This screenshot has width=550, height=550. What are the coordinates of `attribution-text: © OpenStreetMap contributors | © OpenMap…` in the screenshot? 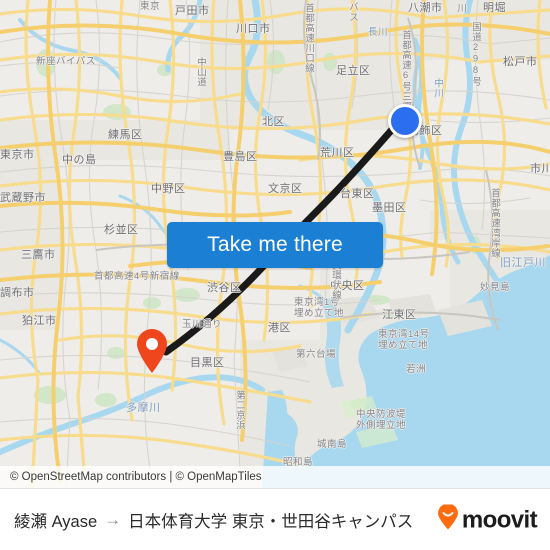 It's located at (131, 477).